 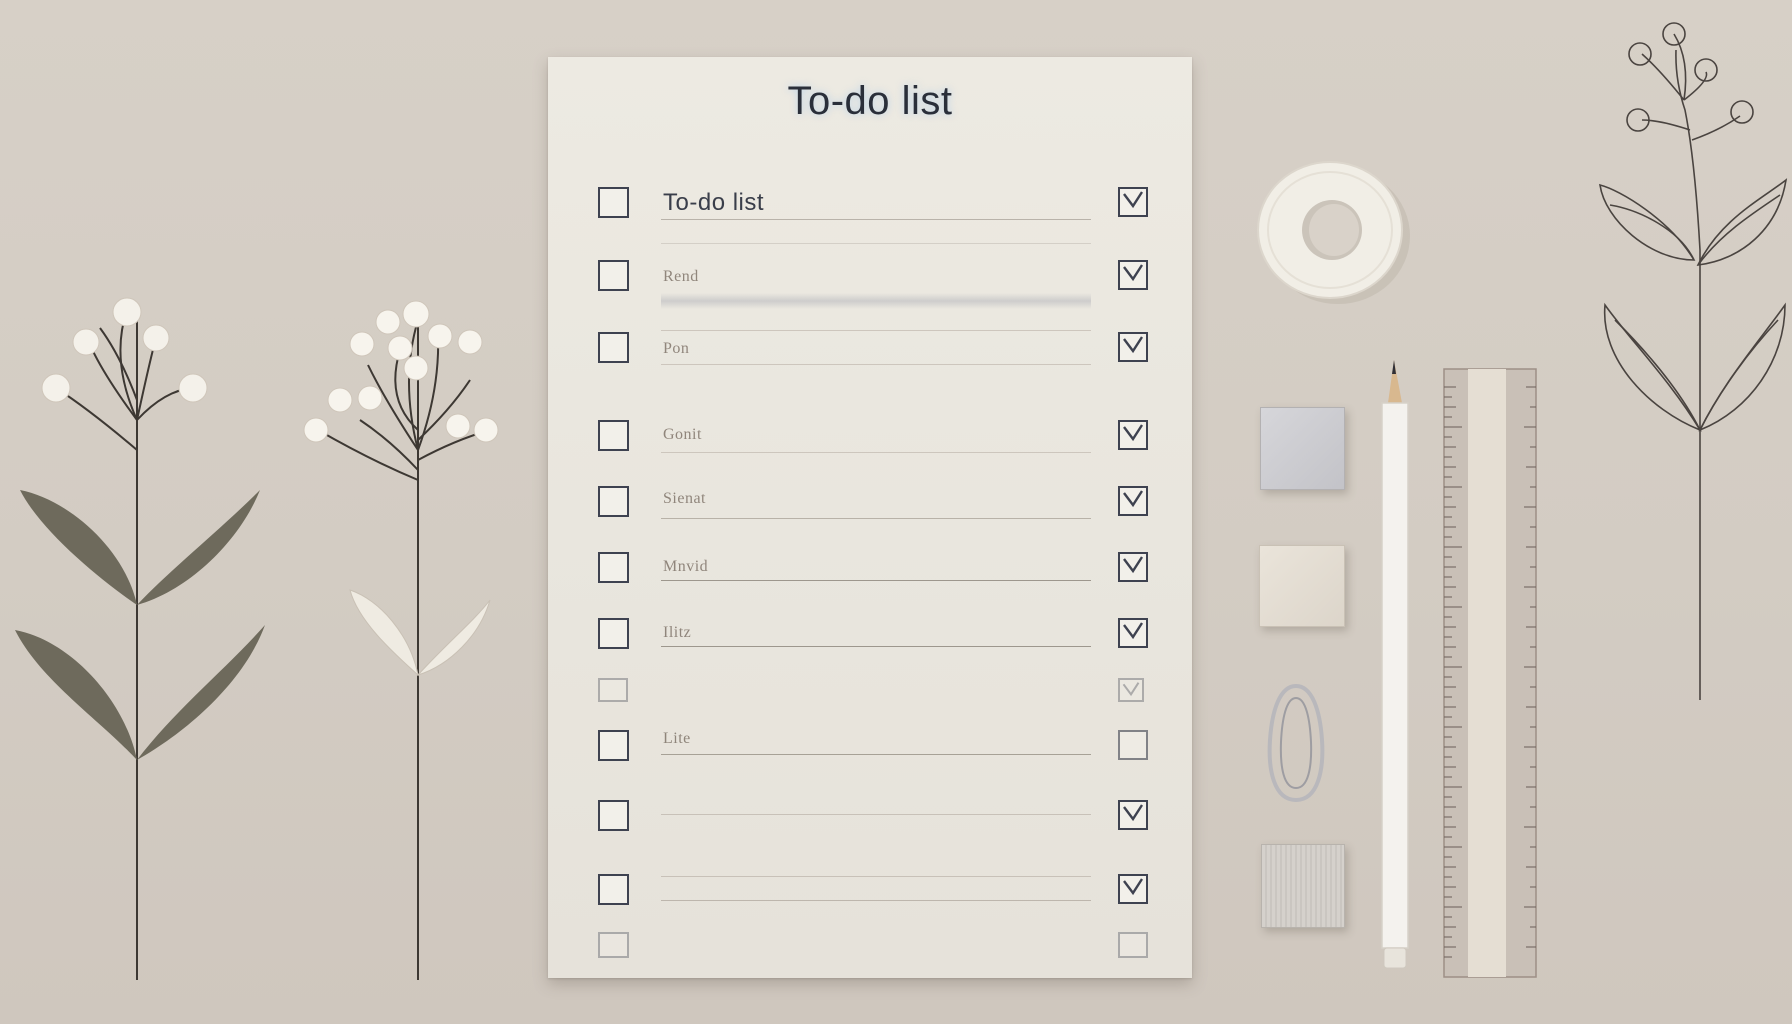 I want to click on pencil-icon, so click(x=1395, y=664).